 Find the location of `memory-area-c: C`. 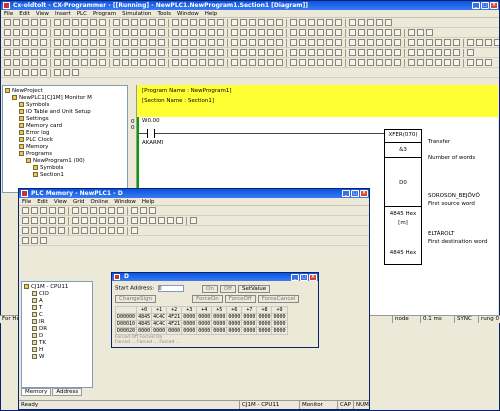

memory-area-c: C is located at coordinates (57, 315).